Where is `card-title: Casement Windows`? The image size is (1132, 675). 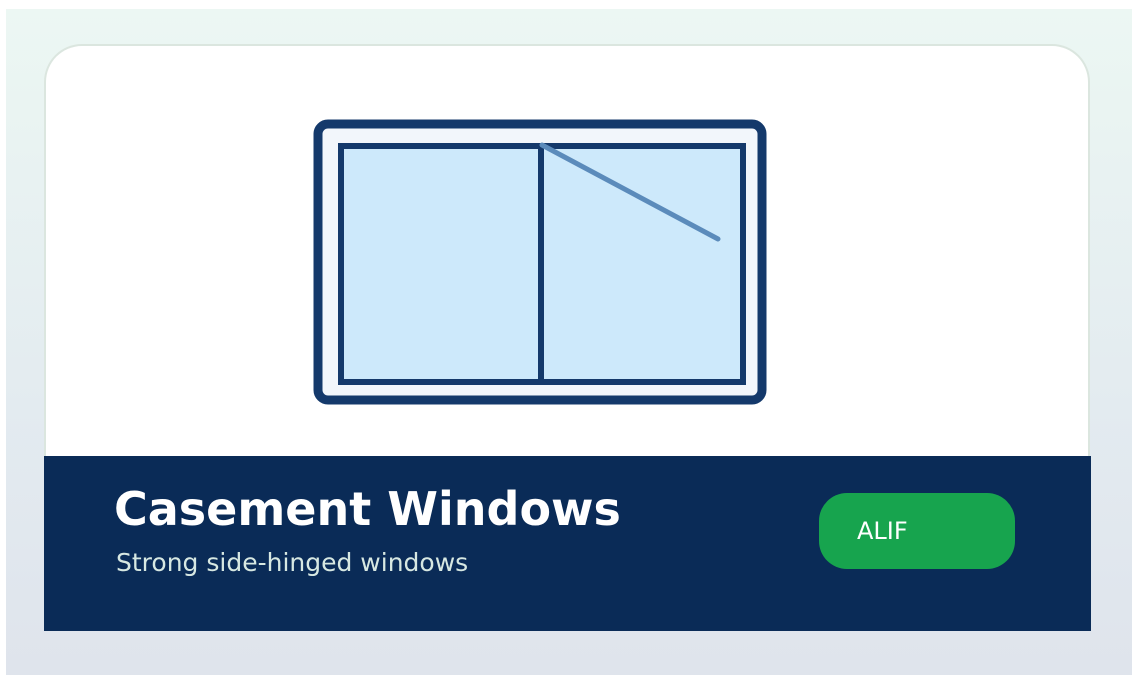 card-title: Casement Windows is located at coordinates (367, 509).